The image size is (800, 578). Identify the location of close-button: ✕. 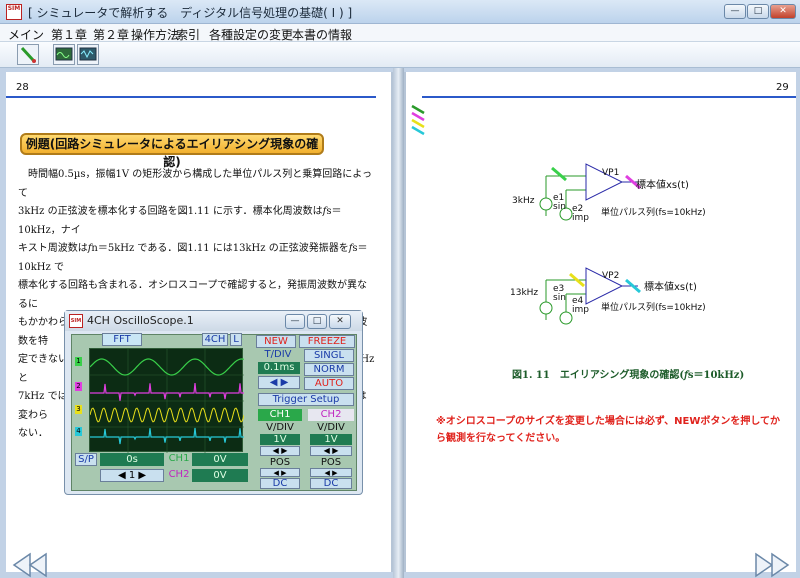
(783, 11).